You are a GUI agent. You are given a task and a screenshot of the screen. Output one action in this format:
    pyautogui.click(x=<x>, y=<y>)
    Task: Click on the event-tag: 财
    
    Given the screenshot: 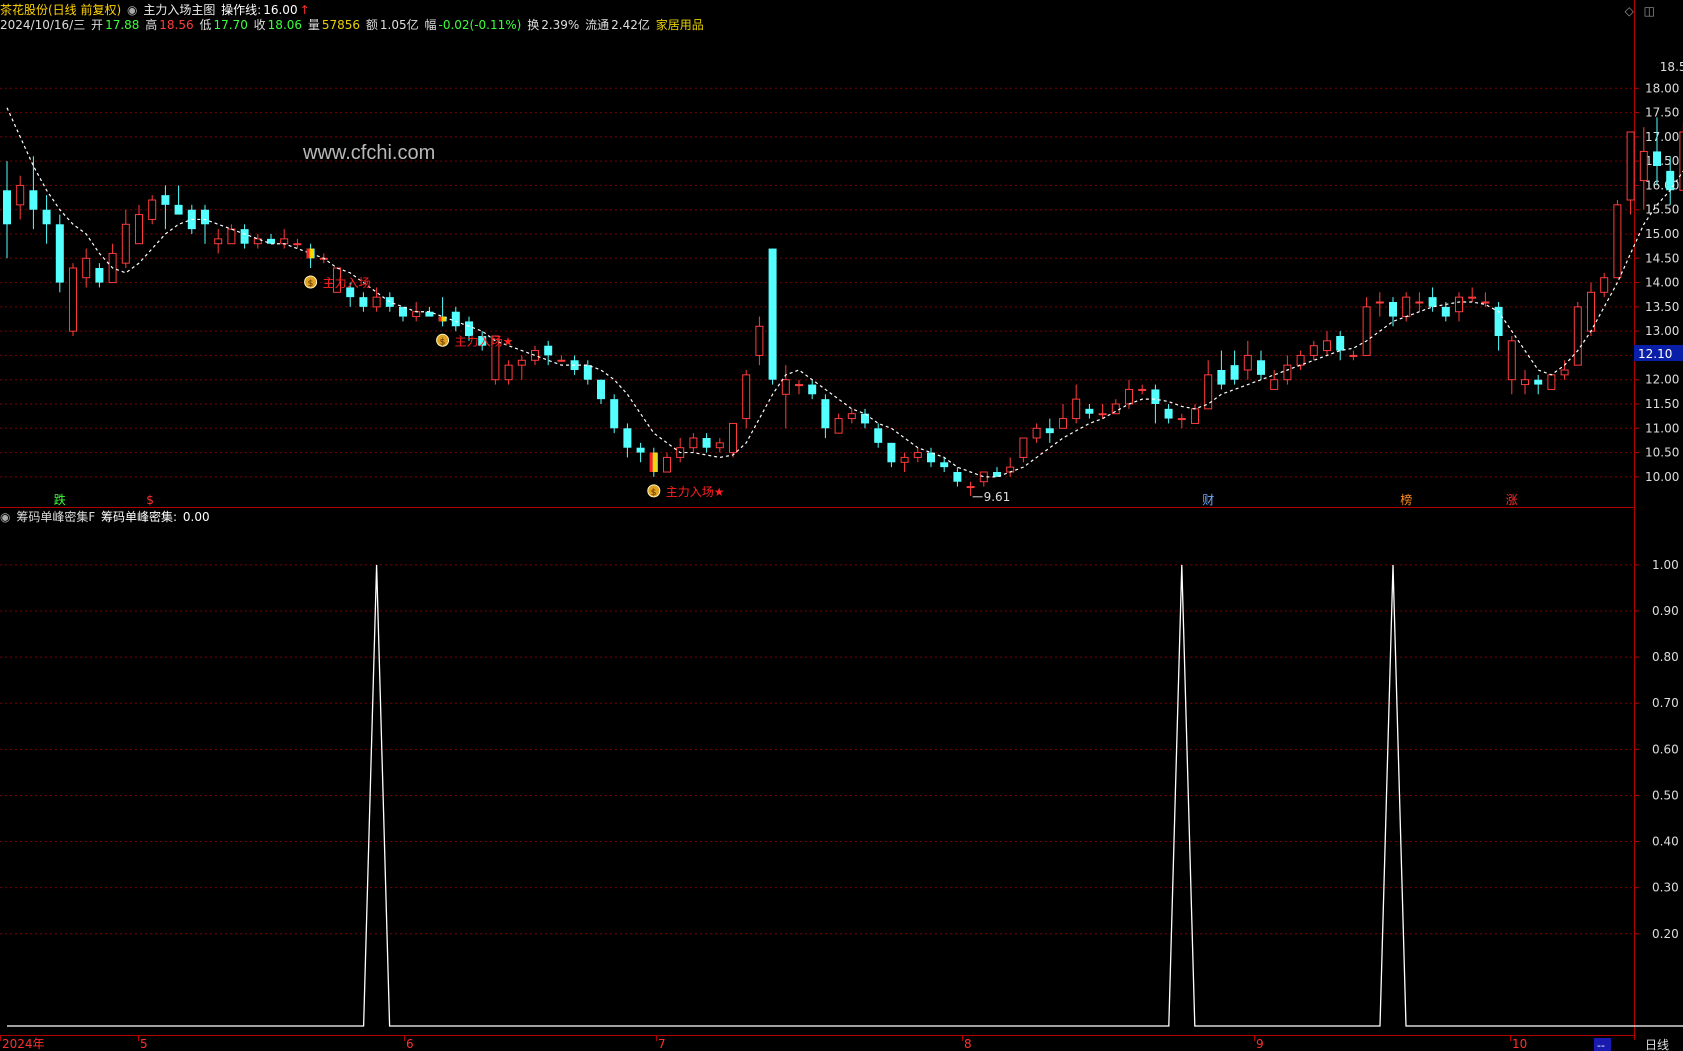 What is the action you would take?
    pyautogui.click(x=1208, y=500)
    